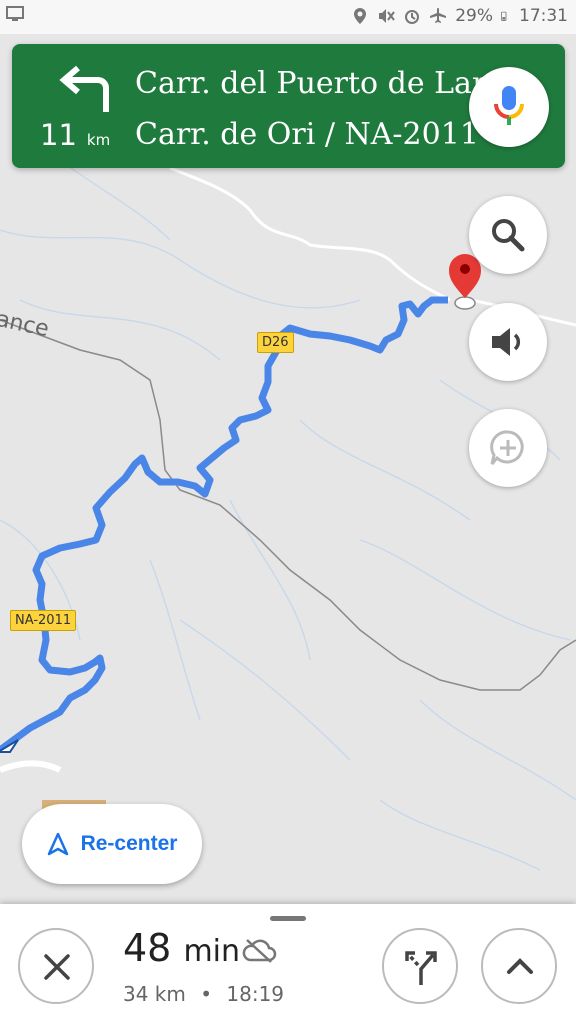  I want to click on trip-distance: 34 km, so click(154, 994).